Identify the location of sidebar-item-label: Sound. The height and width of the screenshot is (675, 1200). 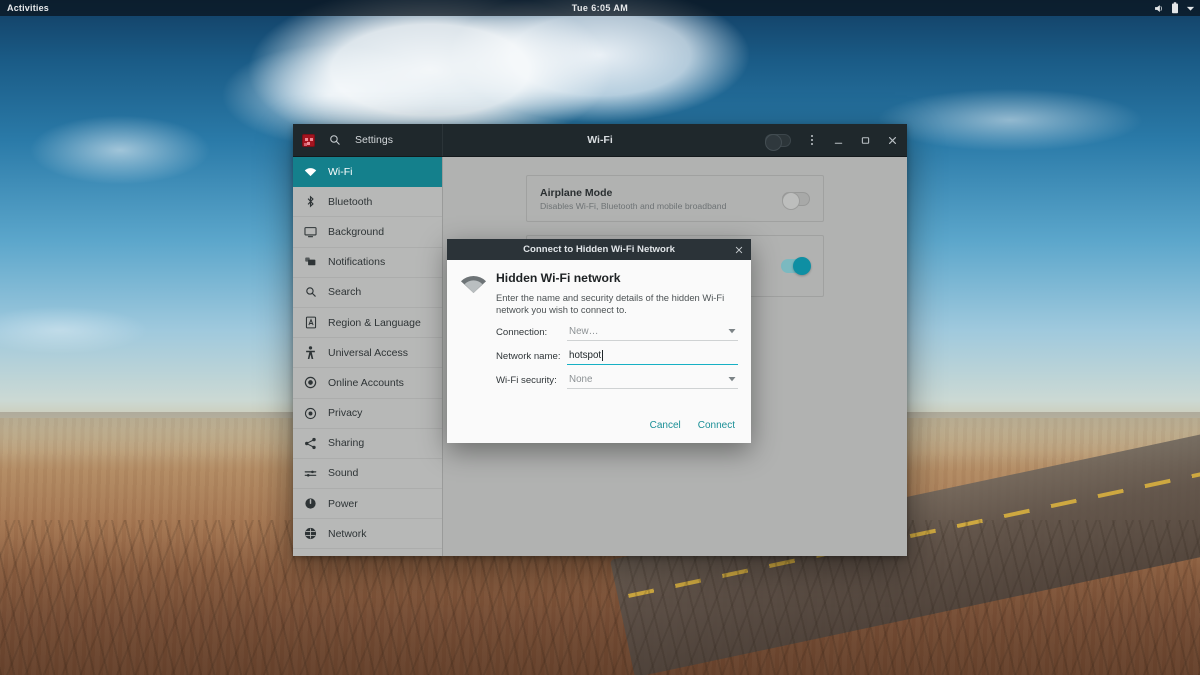
(343, 473).